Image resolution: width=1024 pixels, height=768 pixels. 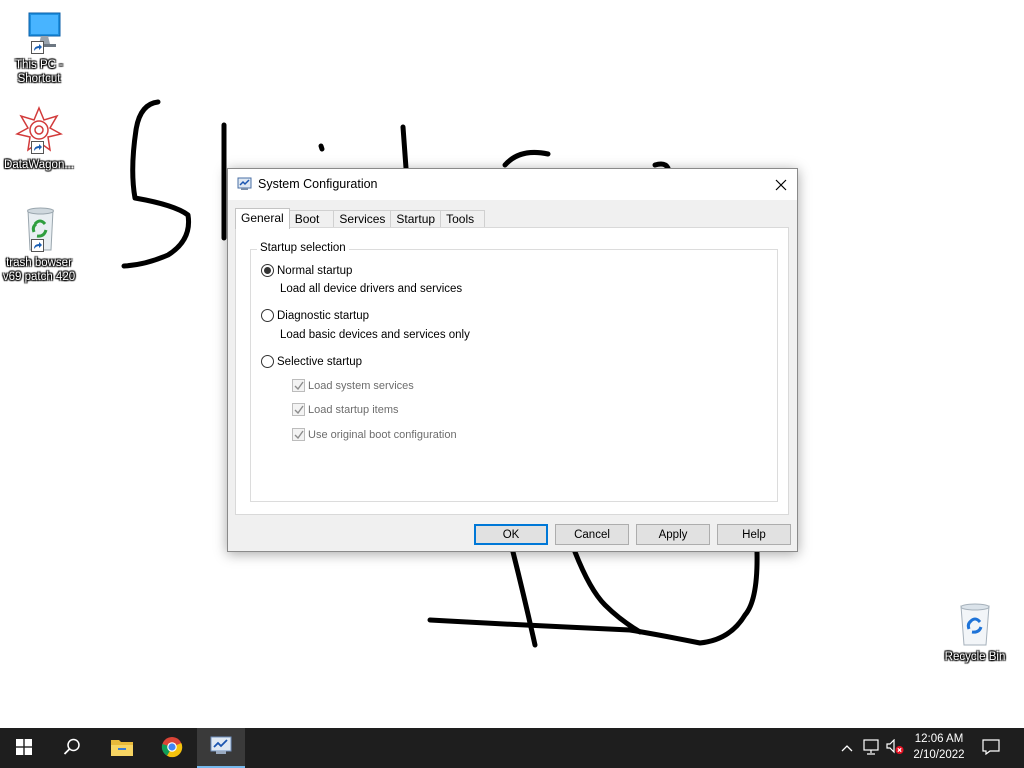 I want to click on checkbox-load-startup-items: Load startup items, so click(x=345, y=409).